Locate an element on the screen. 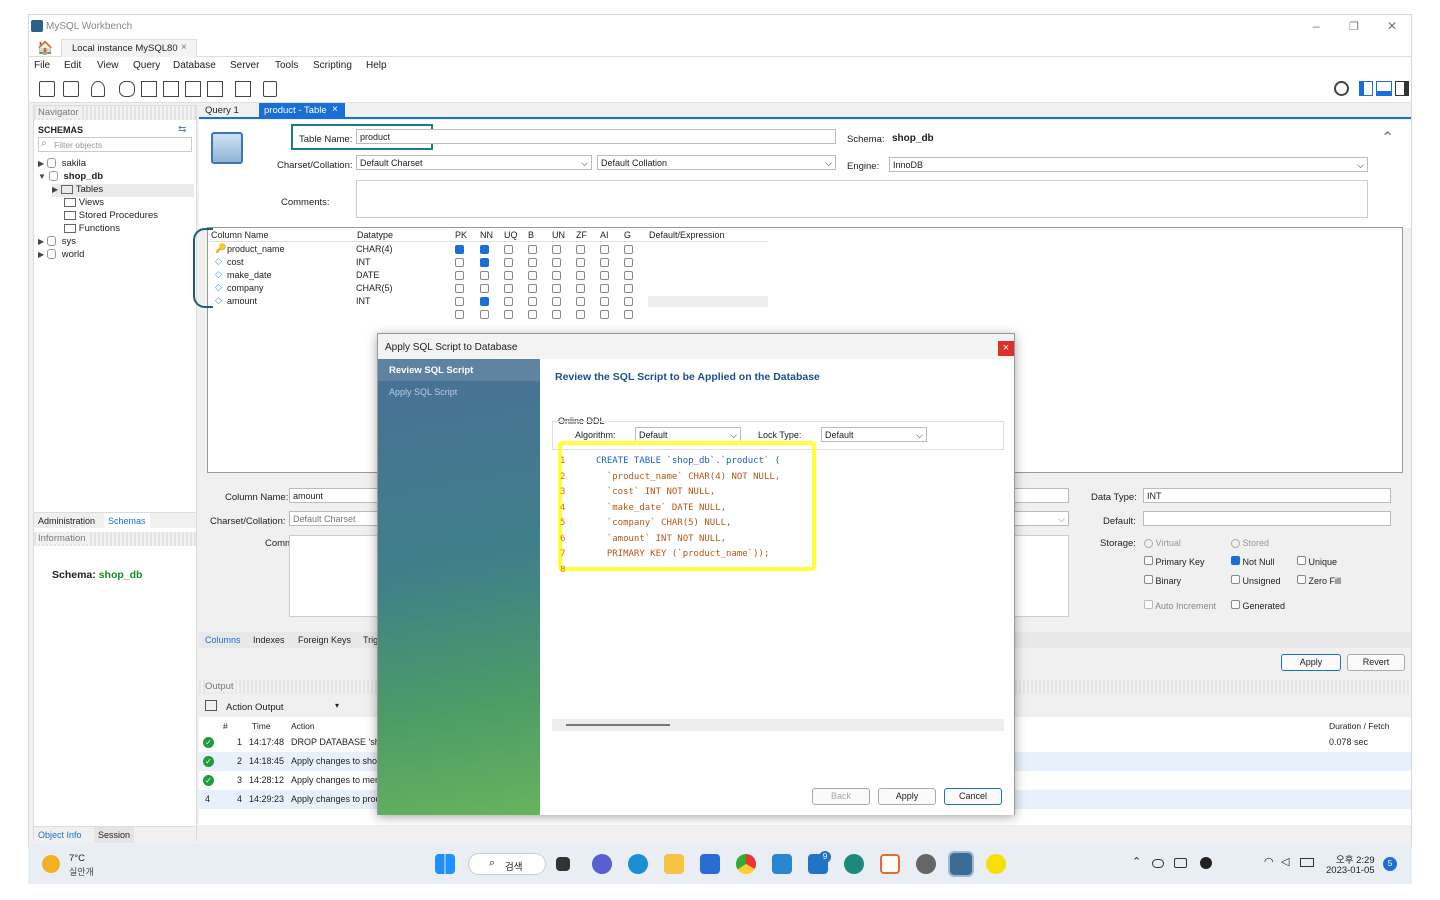 Image resolution: width=1440 pixels, height=900 pixels. clock-date: 2023-01-05 is located at coordinates (1350, 870).